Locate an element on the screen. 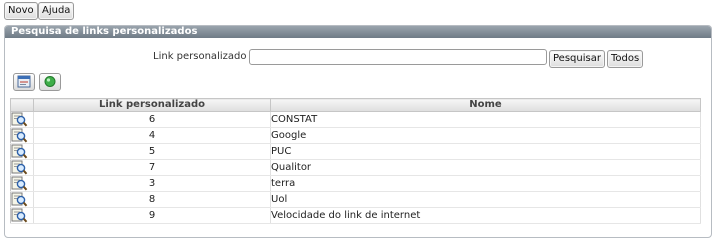  header-icon-col is located at coordinates (22, 105).